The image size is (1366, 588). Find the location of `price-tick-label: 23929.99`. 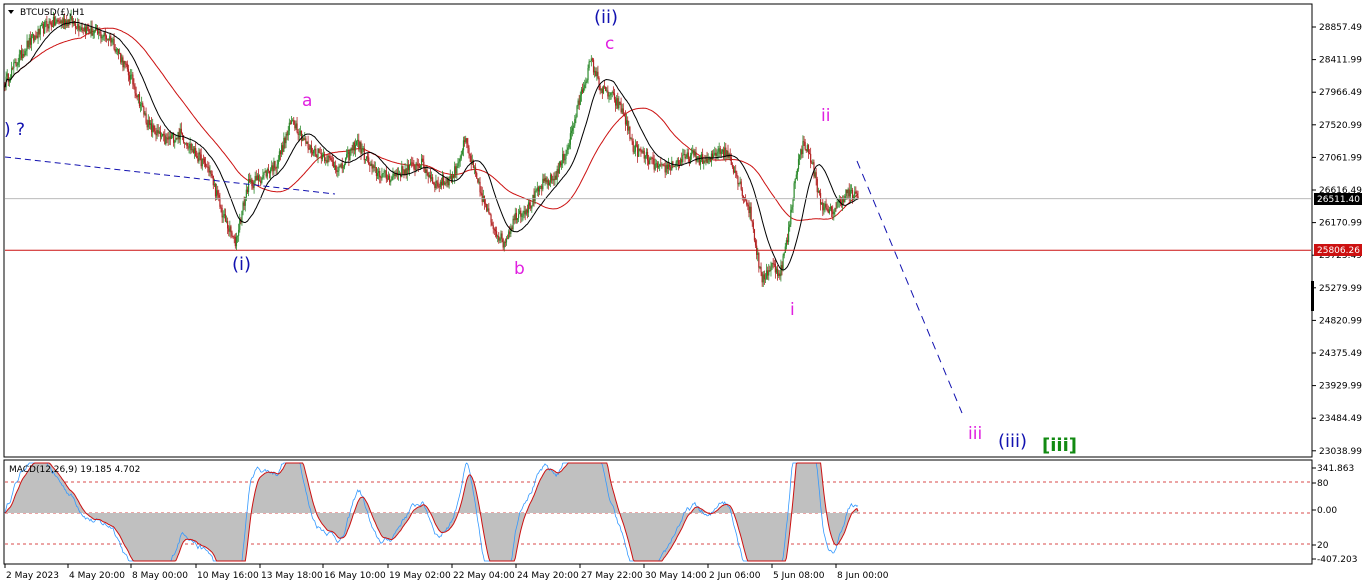

price-tick-label: 23929.99 is located at coordinates (1340, 387).